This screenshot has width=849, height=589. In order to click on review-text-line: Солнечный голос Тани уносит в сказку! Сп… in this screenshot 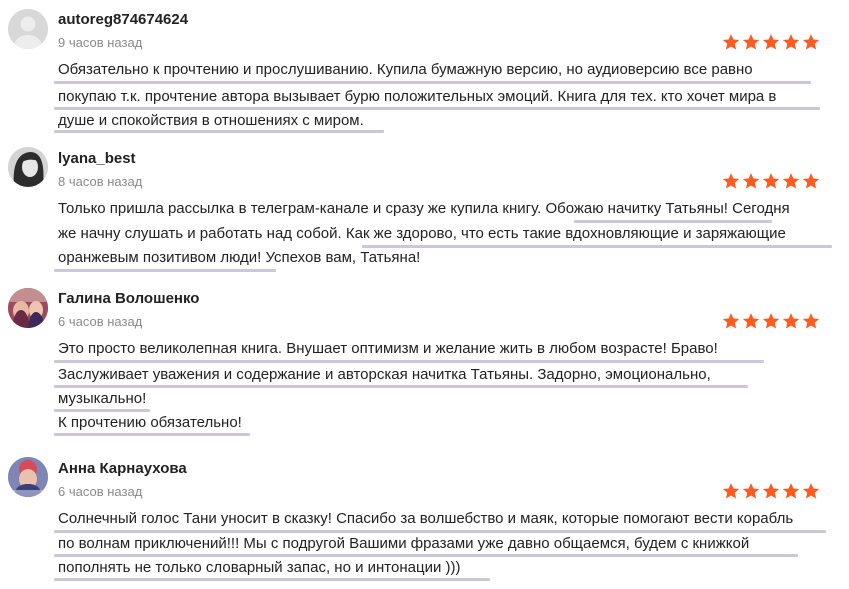, I will do `click(426, 518)`.